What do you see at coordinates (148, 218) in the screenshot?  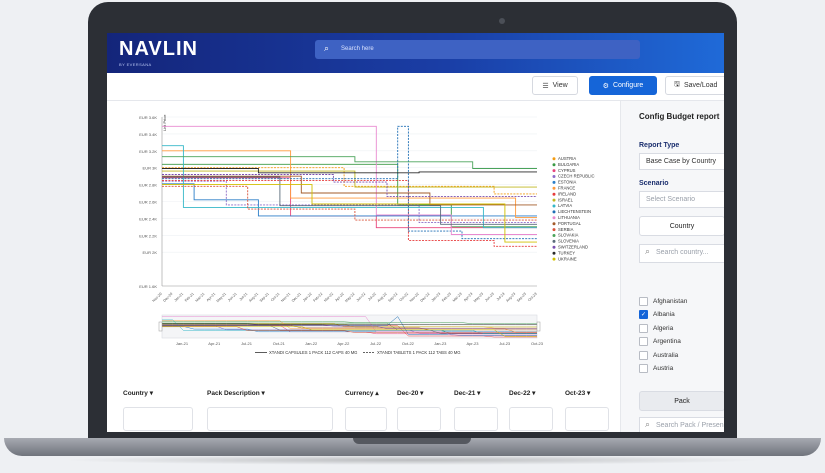 I see `y-tick-label: EUR 2.4K` at bounding box center [148, 218].